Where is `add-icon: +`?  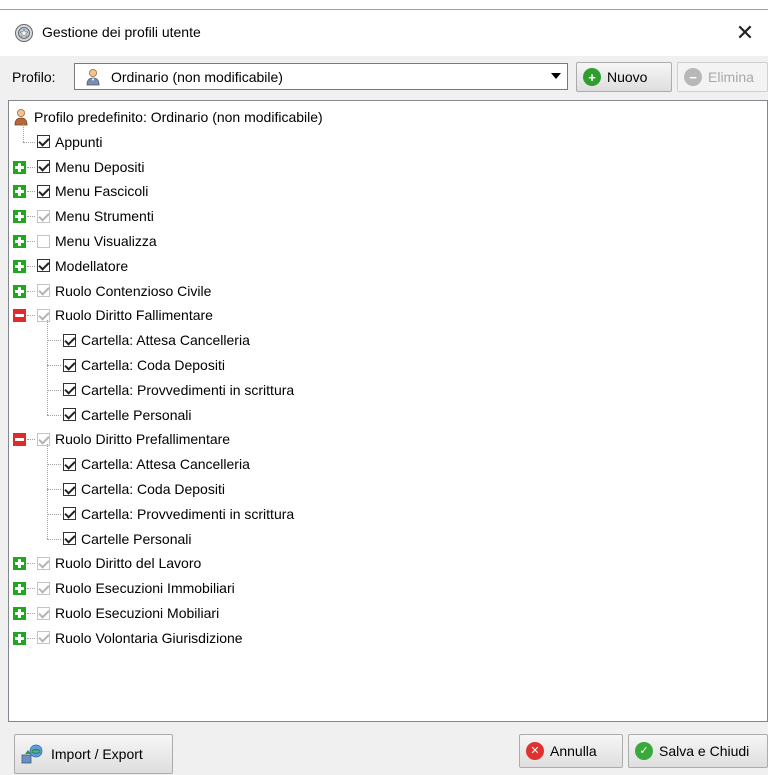 add-icon: + is located at coordinates (592, 77).